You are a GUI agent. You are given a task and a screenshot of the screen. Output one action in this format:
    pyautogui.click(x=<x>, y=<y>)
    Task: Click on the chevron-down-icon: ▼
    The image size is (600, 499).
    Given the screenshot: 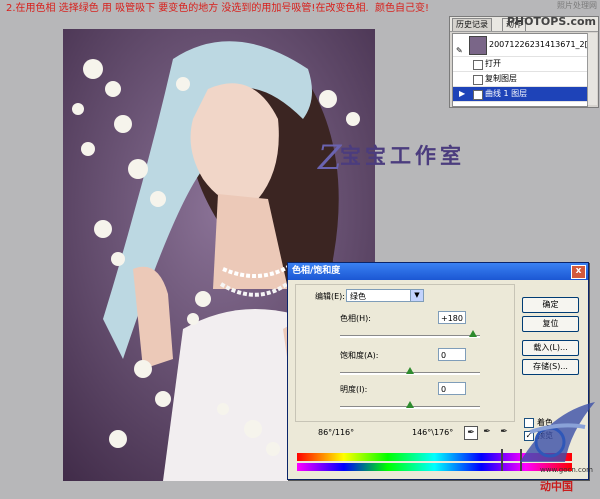 What is the action you would take?
    pyautogui.click(x=416, y=295)
    